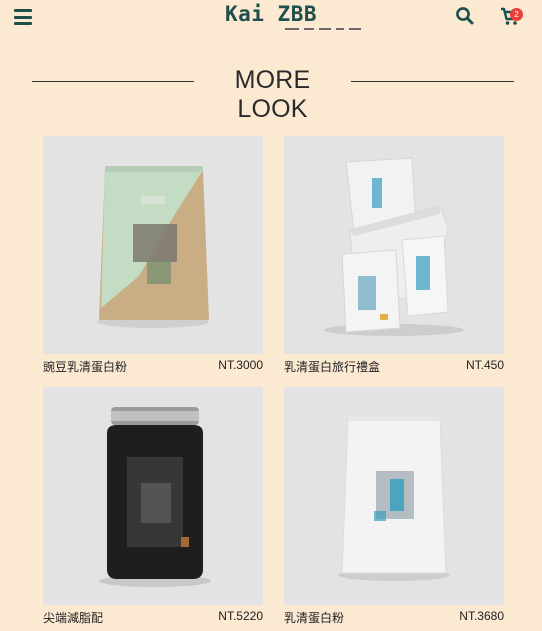  What do you see at coordinates (73, 617) in the screenshot?
I see `product-name: 尖端減脂配` at bounding box center [73, 617].